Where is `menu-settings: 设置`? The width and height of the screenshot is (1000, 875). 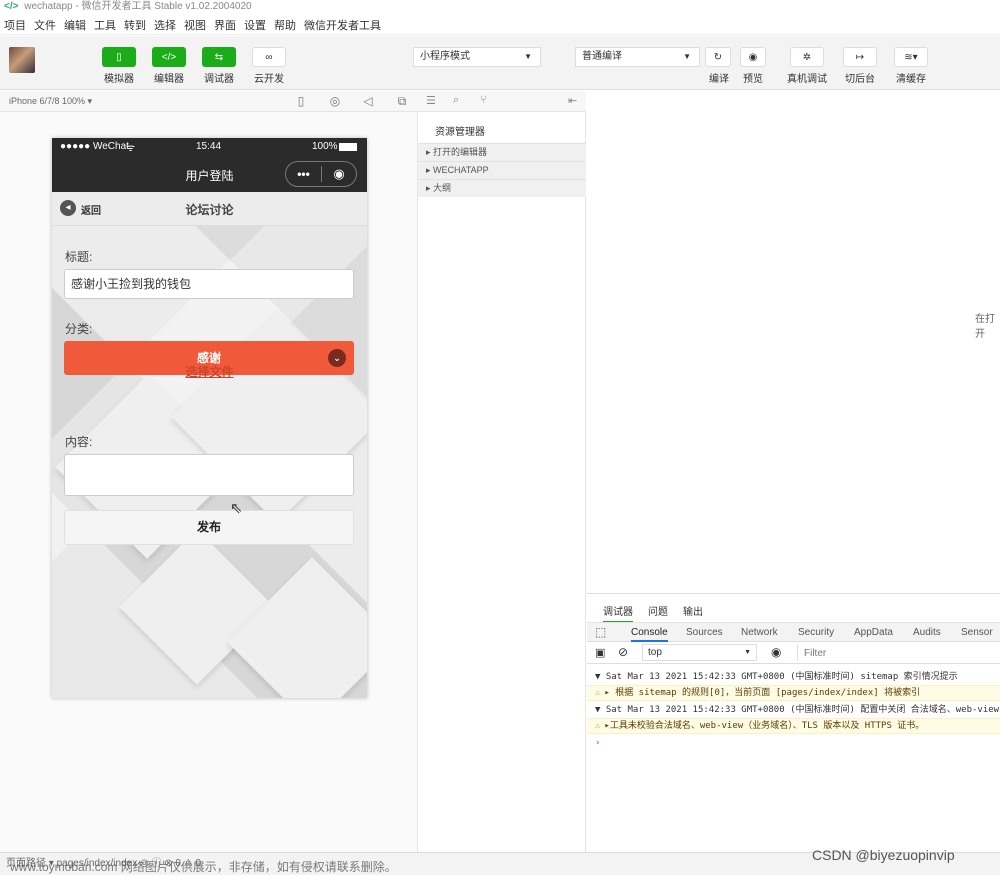
menu-settings: 设置 is located at coordinates (255, 25).